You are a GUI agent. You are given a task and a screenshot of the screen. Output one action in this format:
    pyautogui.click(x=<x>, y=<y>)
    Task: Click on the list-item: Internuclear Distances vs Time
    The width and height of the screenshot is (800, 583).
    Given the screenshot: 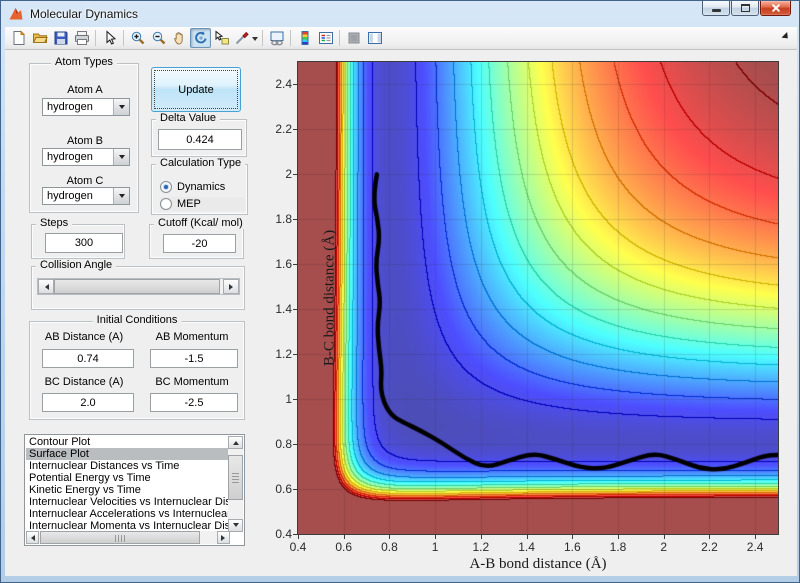 What is the action you would take?
    pyautogui.click(x=127, y=466)
    